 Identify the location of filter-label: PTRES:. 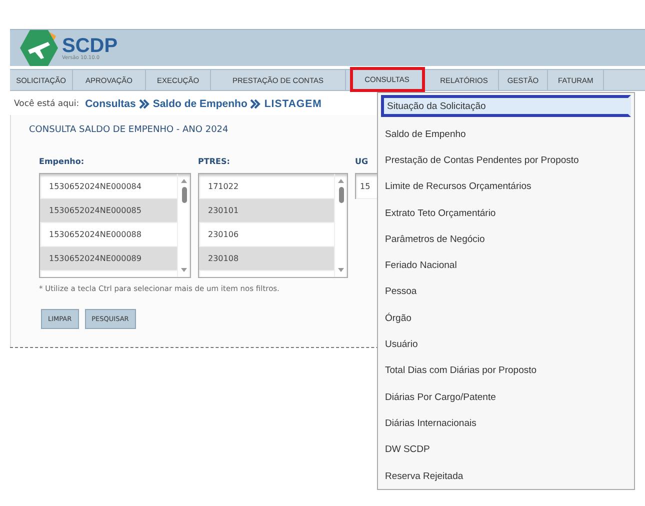
(214, 162).